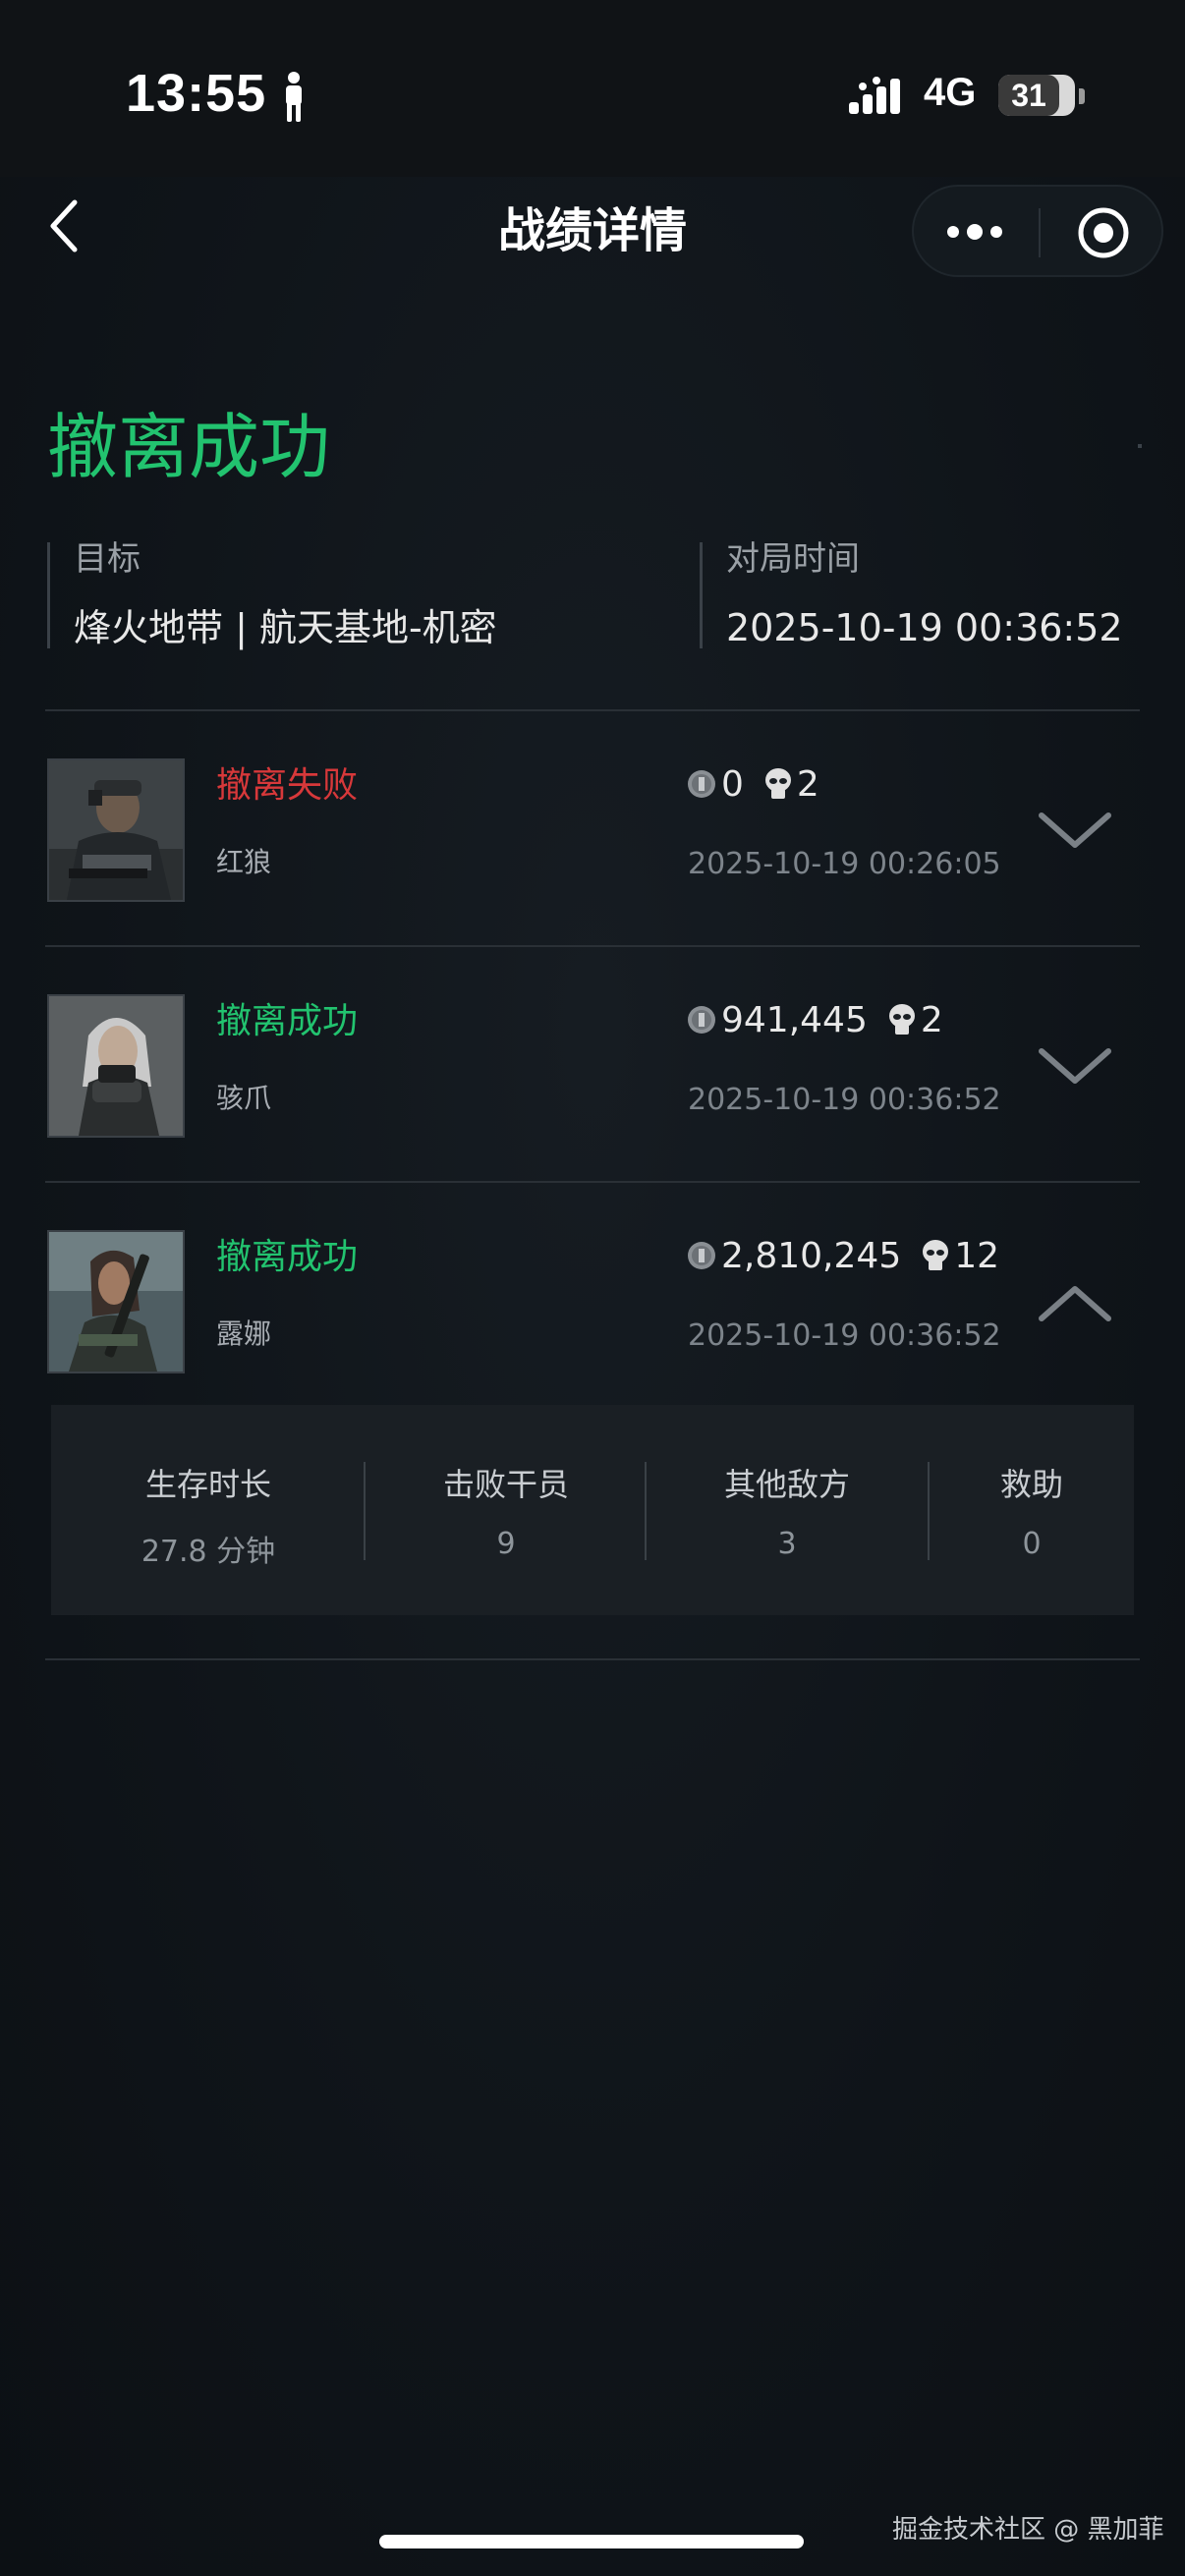 The width and height of the screenshot is (1185, 2576). I want to click on match-time-value: 2025-10-19 00:36:52, so click(925, 627).